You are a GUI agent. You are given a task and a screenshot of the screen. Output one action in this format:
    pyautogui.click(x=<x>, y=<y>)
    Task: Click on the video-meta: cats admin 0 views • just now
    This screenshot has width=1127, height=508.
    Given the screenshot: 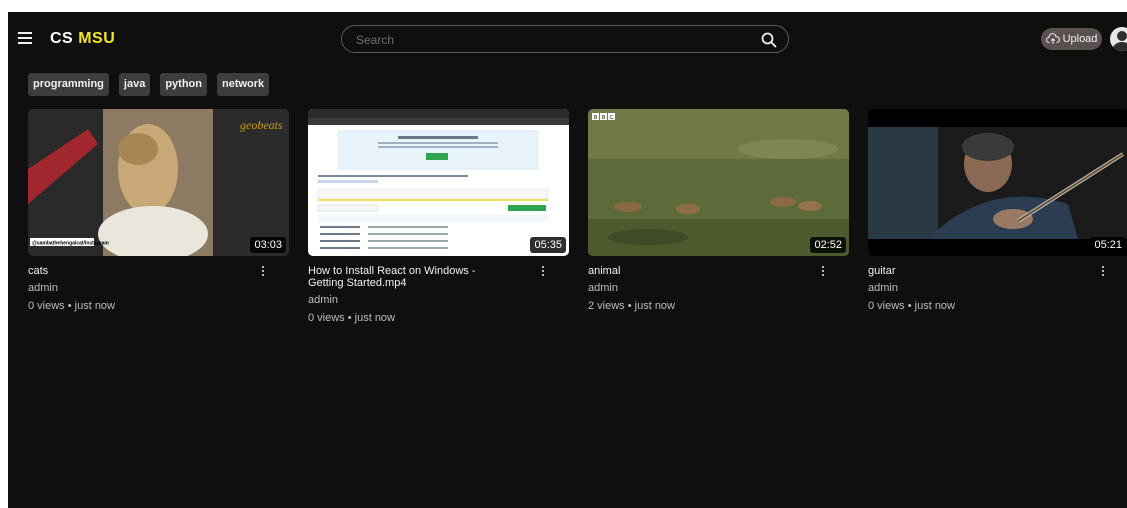 What is the action you would take?
    pyautogui.click(x=158, y=284)
    